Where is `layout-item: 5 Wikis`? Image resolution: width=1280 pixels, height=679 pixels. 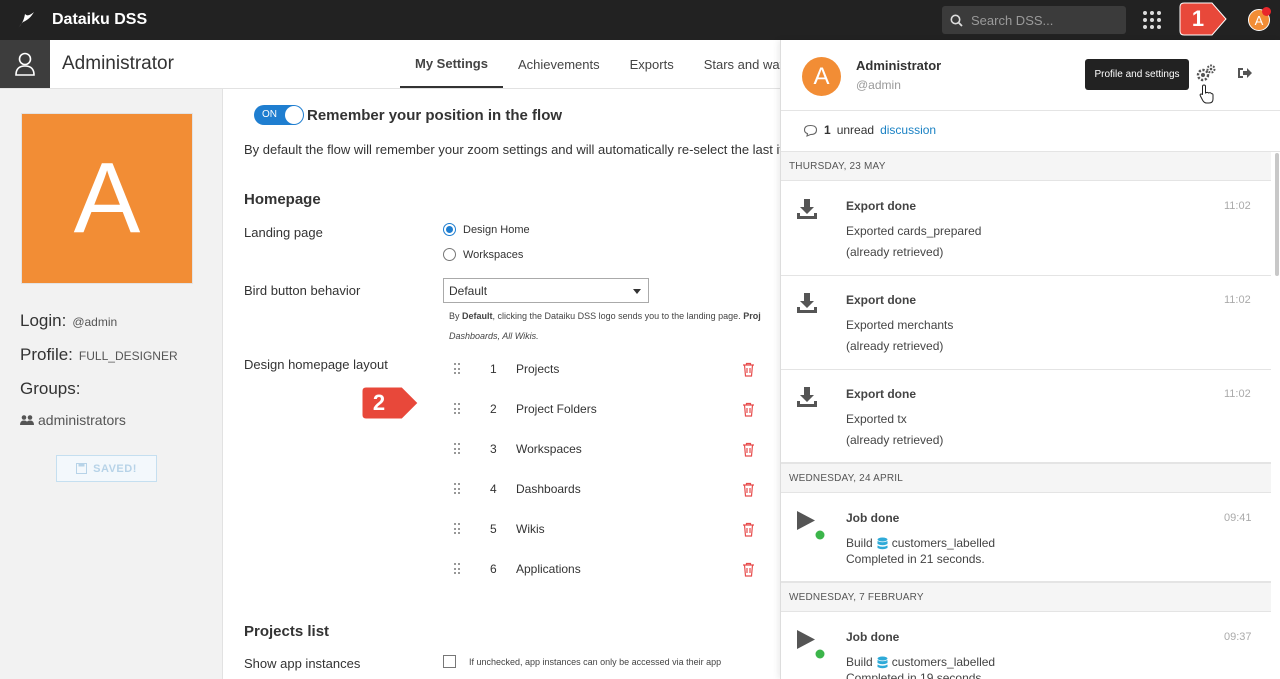
layout-item: 5 Wikis is located at coordinates (604, 529).